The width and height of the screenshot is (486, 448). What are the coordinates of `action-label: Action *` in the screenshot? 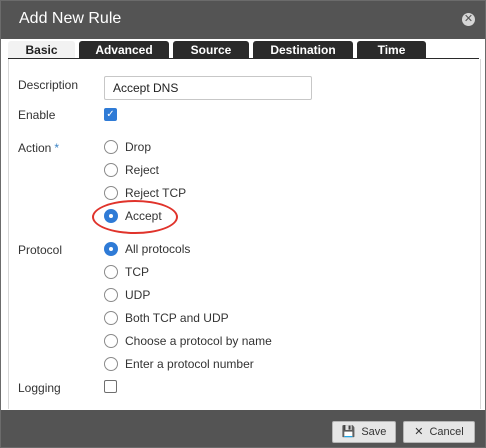 It's located at (38, 148).